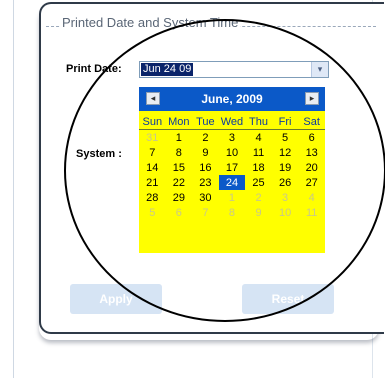  I want to click on next-month-button: ▸, so click(312, 98).